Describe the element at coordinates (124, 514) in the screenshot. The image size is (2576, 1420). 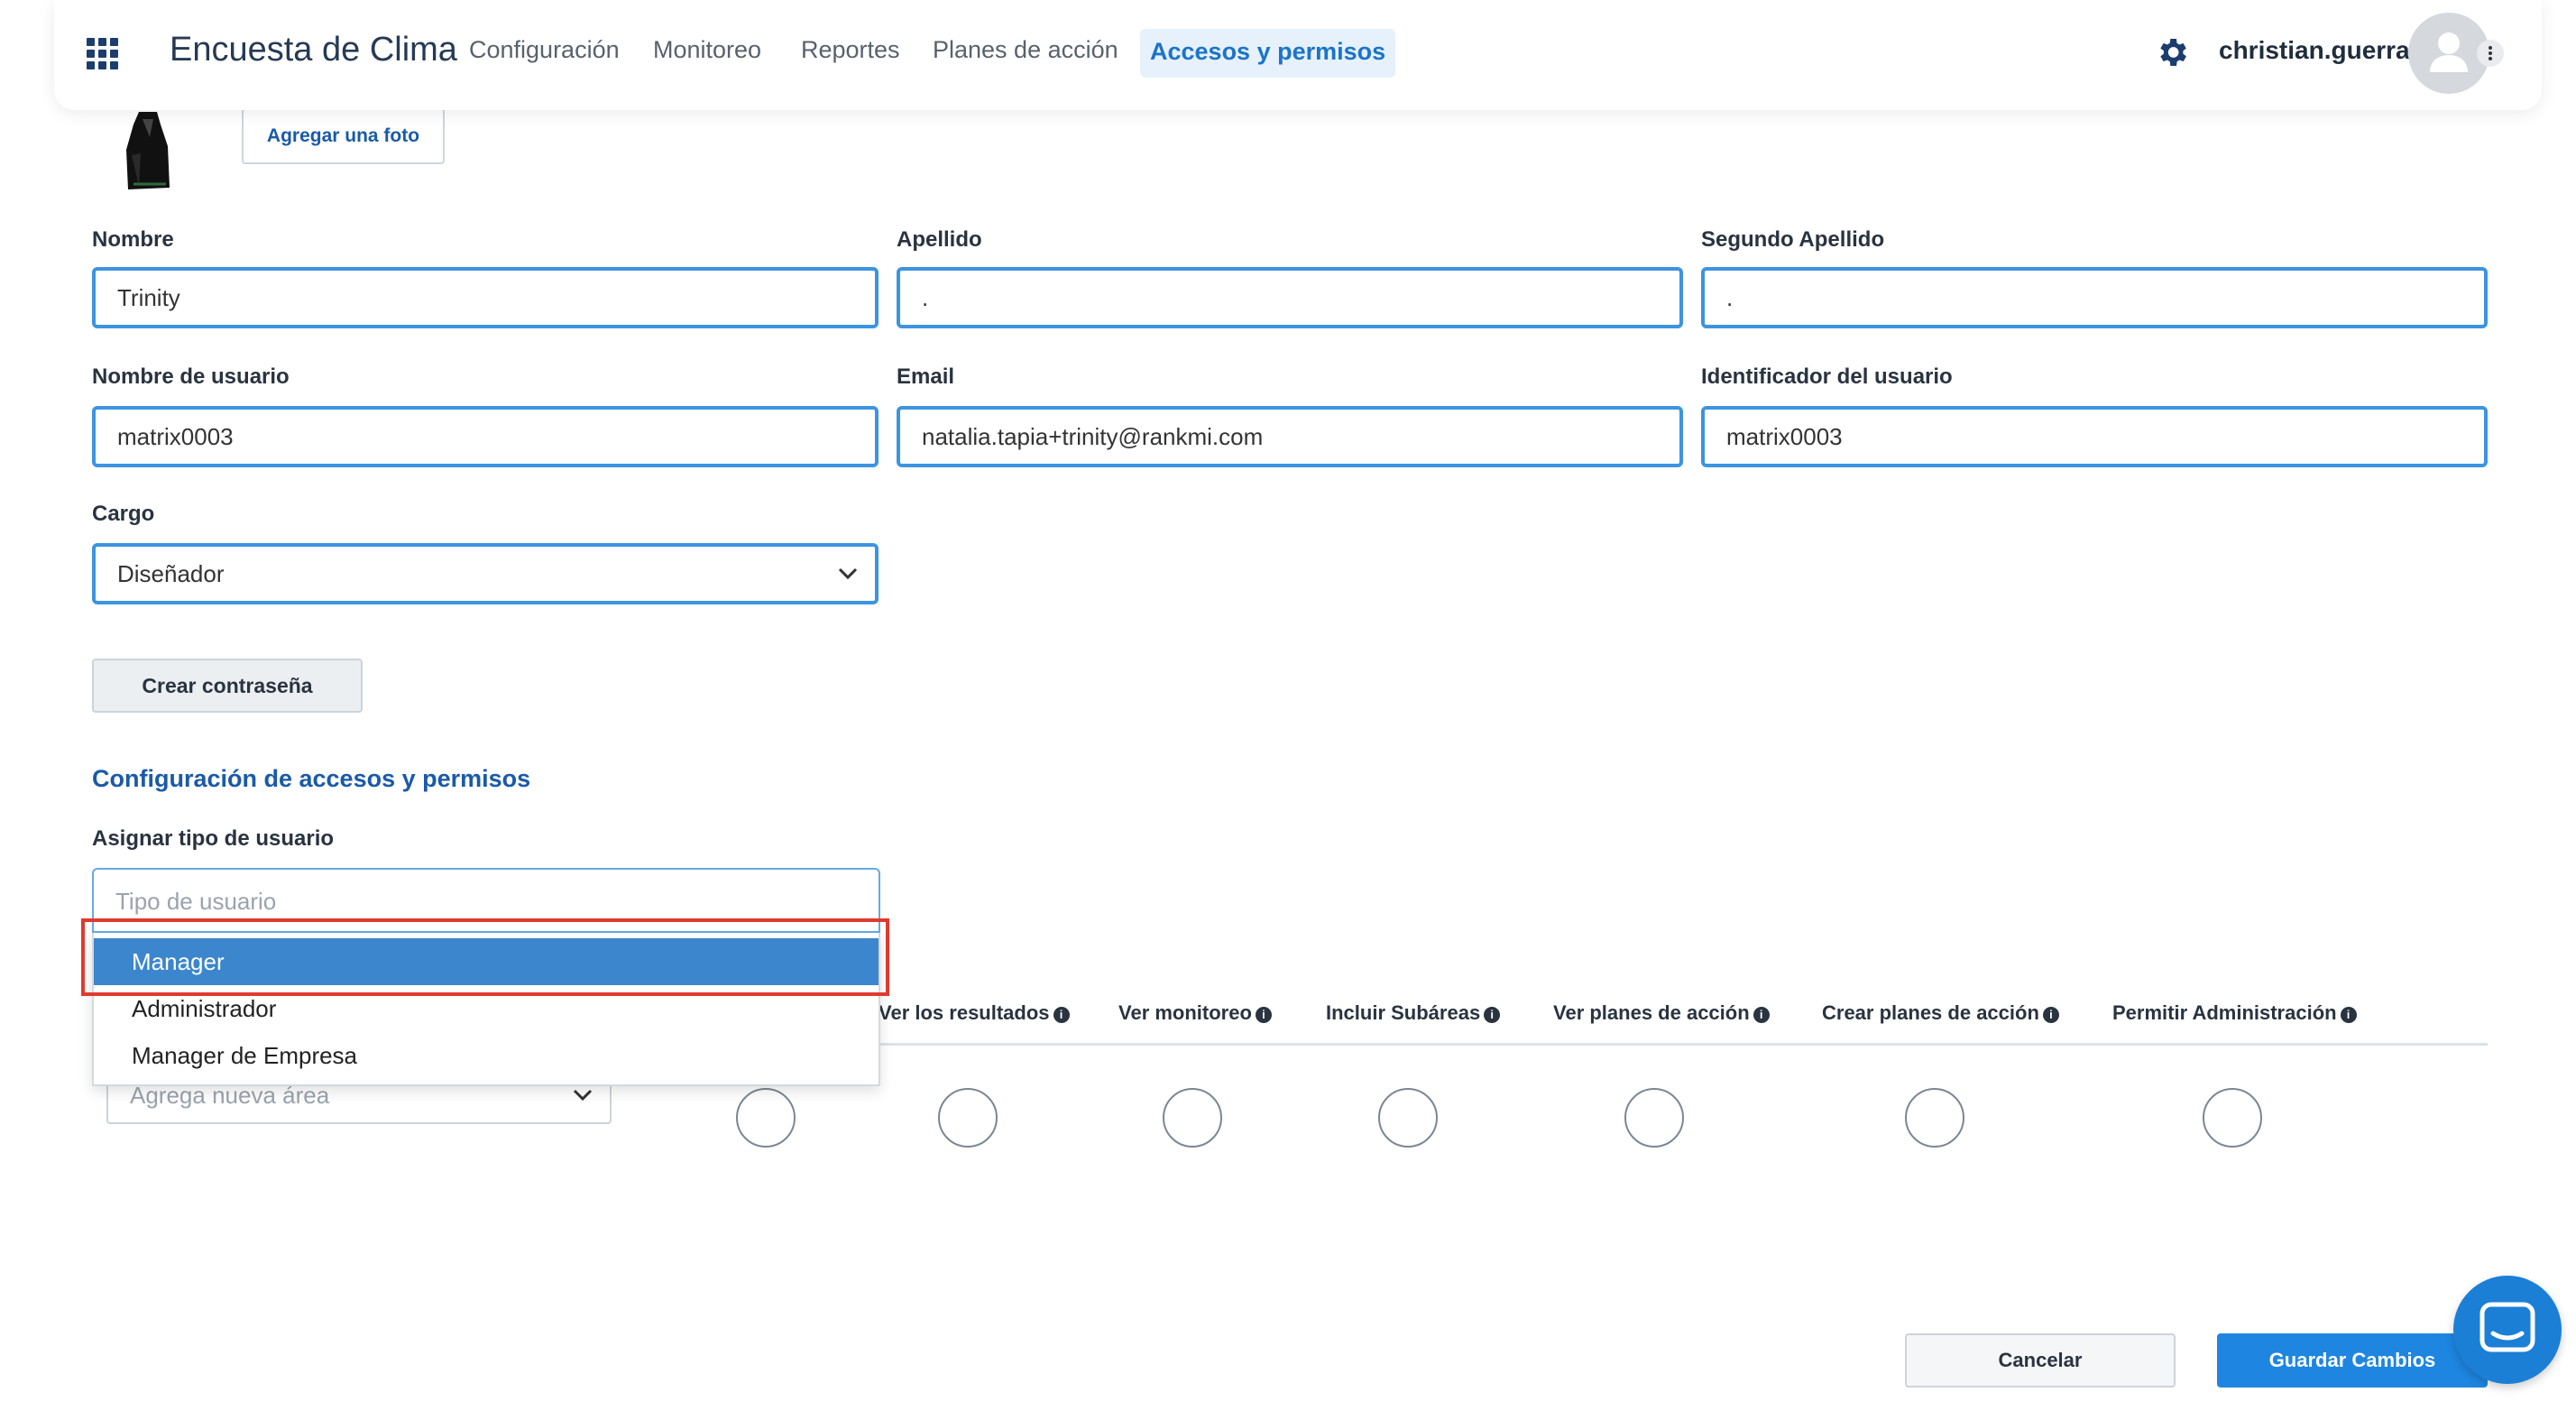
I see `cargo-label: Cargo` at that location.